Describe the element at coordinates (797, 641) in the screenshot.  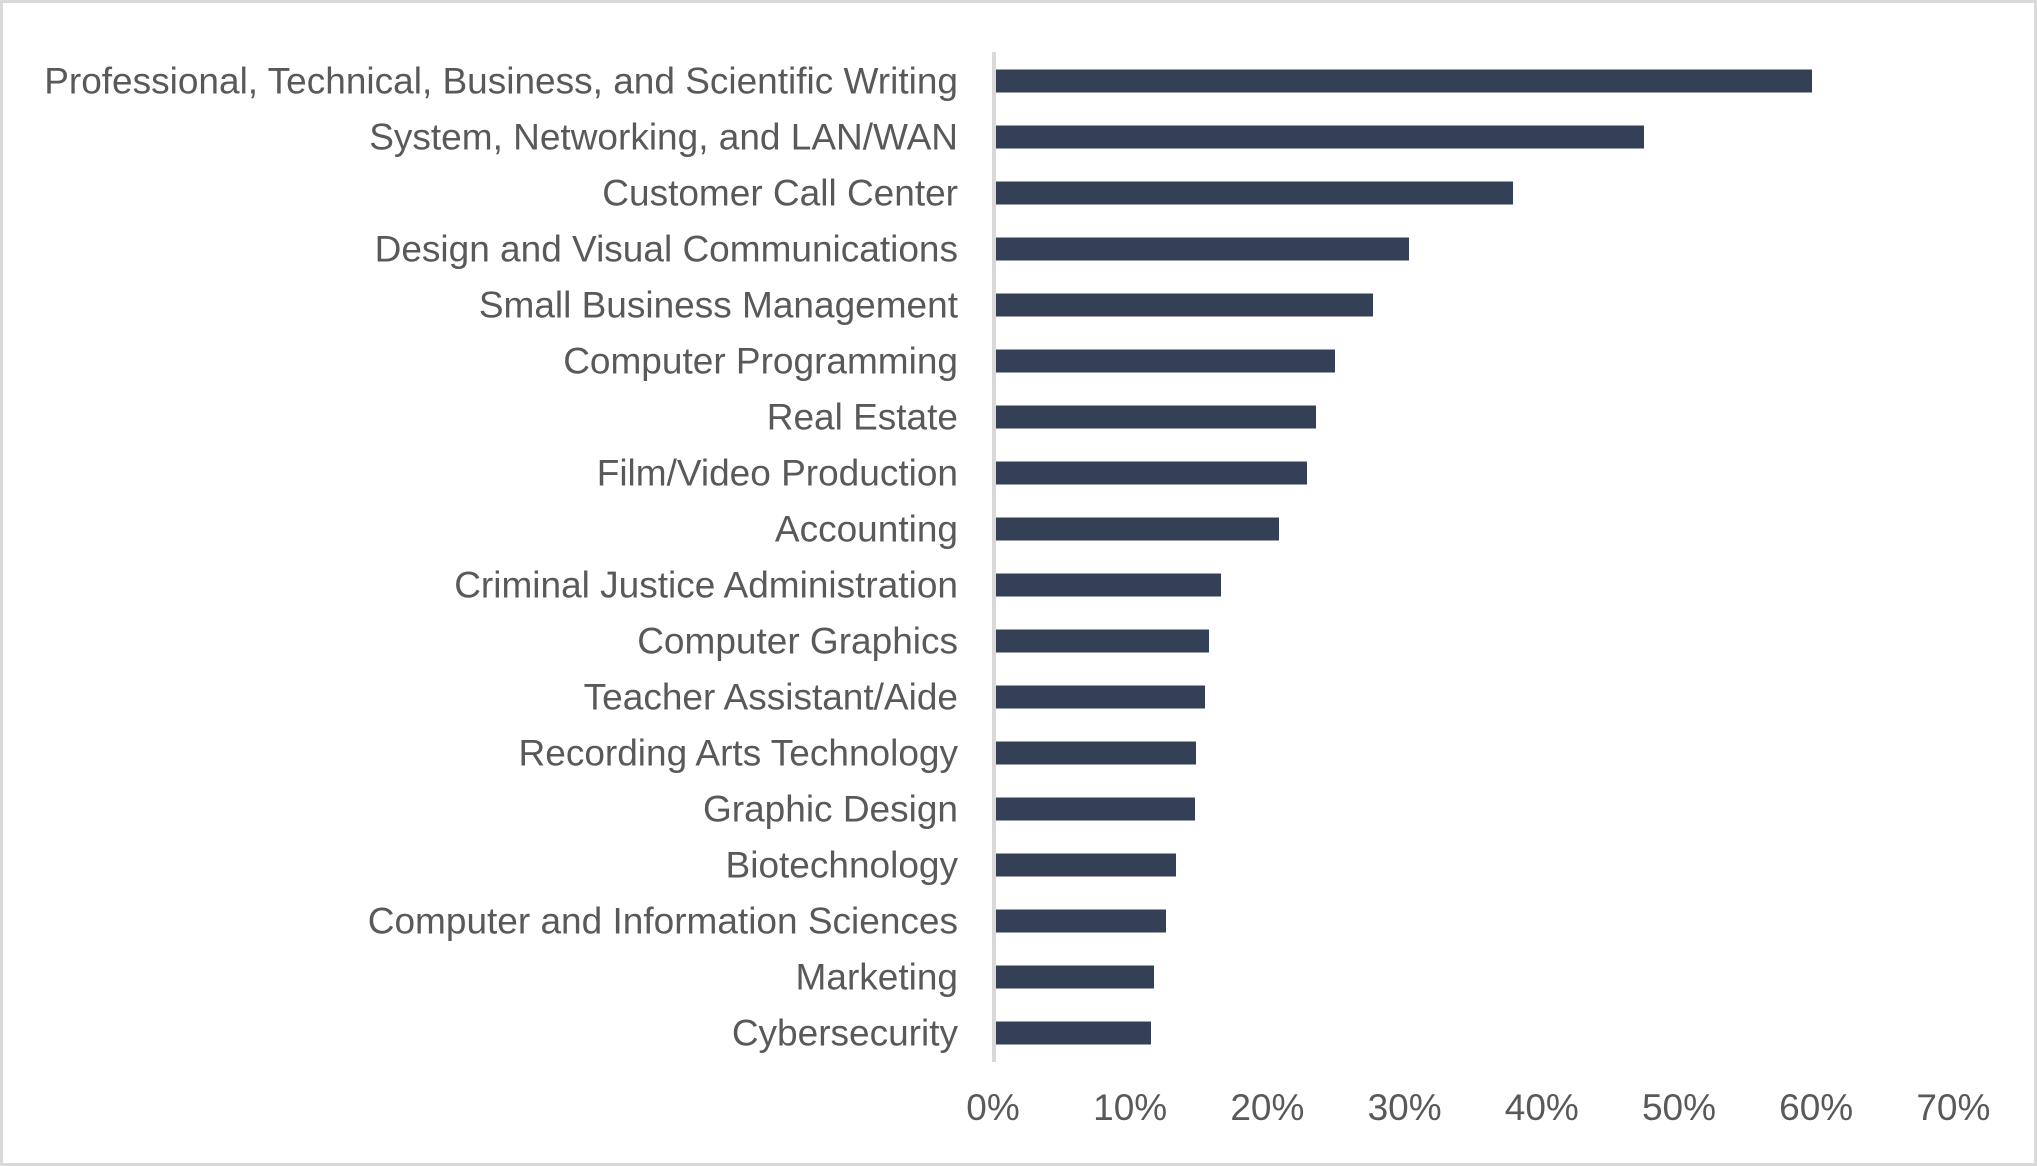
I see `category-label: Computer Graphics` at that location.